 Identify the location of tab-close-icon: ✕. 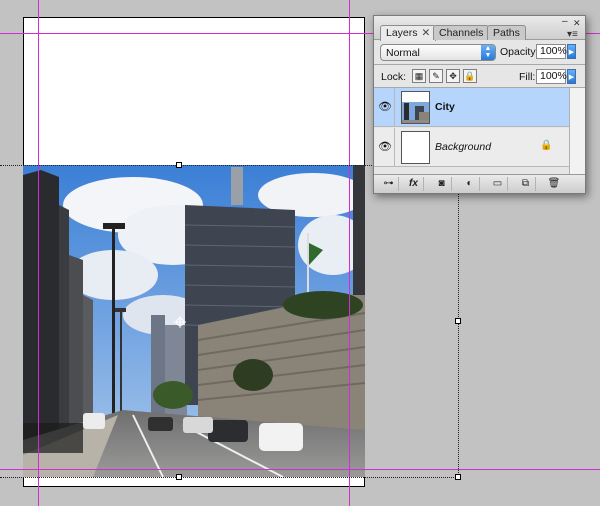
(426, 33).